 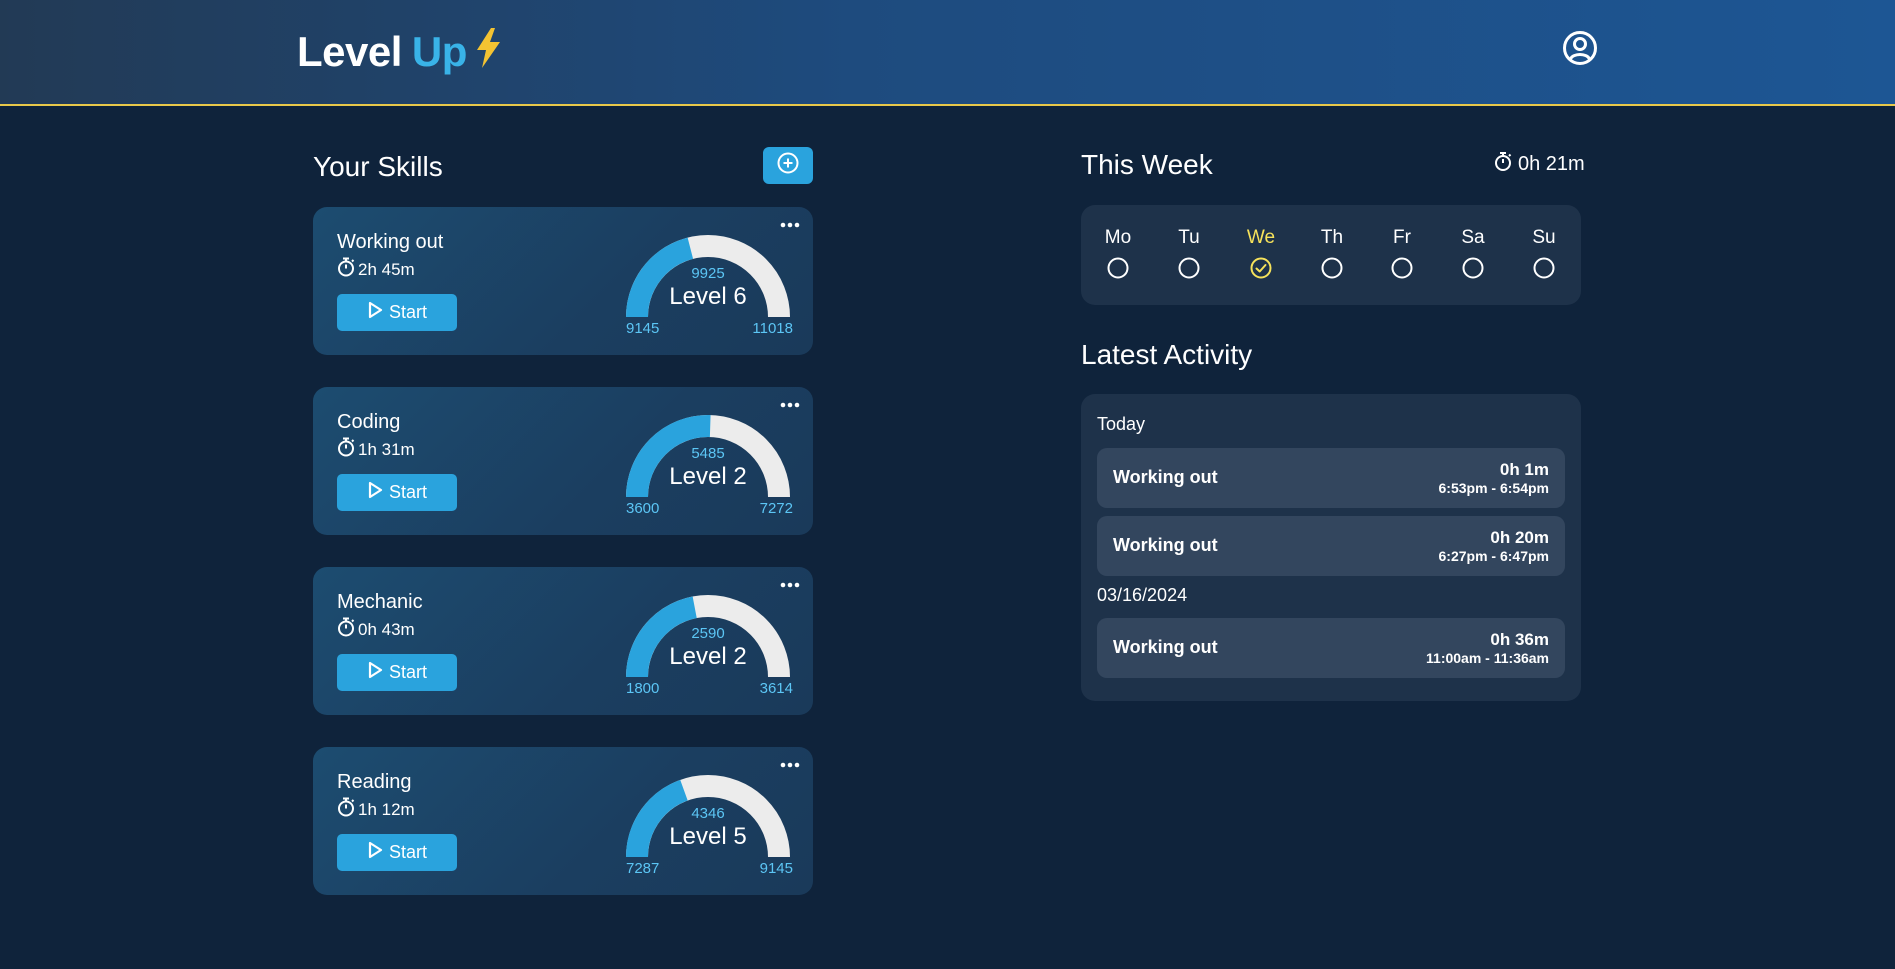 I want to click on day-label: Mo, so click(x=1118, y=237).